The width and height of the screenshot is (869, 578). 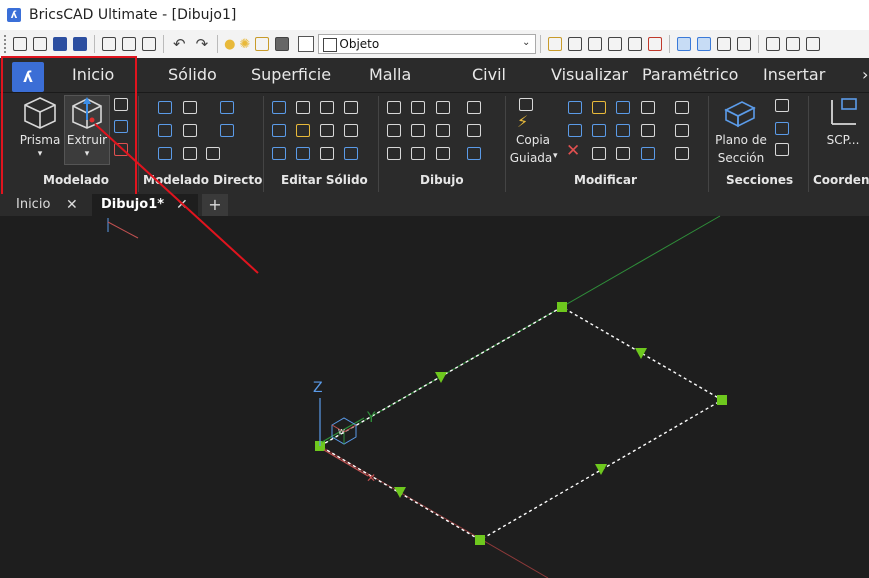 I want to click on ucs-x-axis, so click(x=346, y=463).